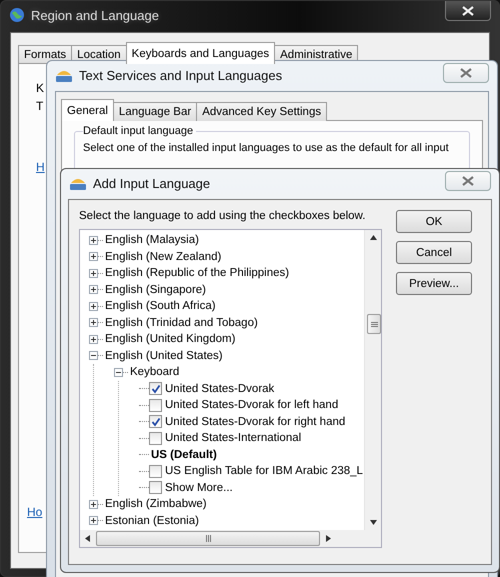 The height and width of the screenshot is (577, 500). I want to click on description-text: Select one of the installed input languages to use as the default for all input, so click(266, 148).